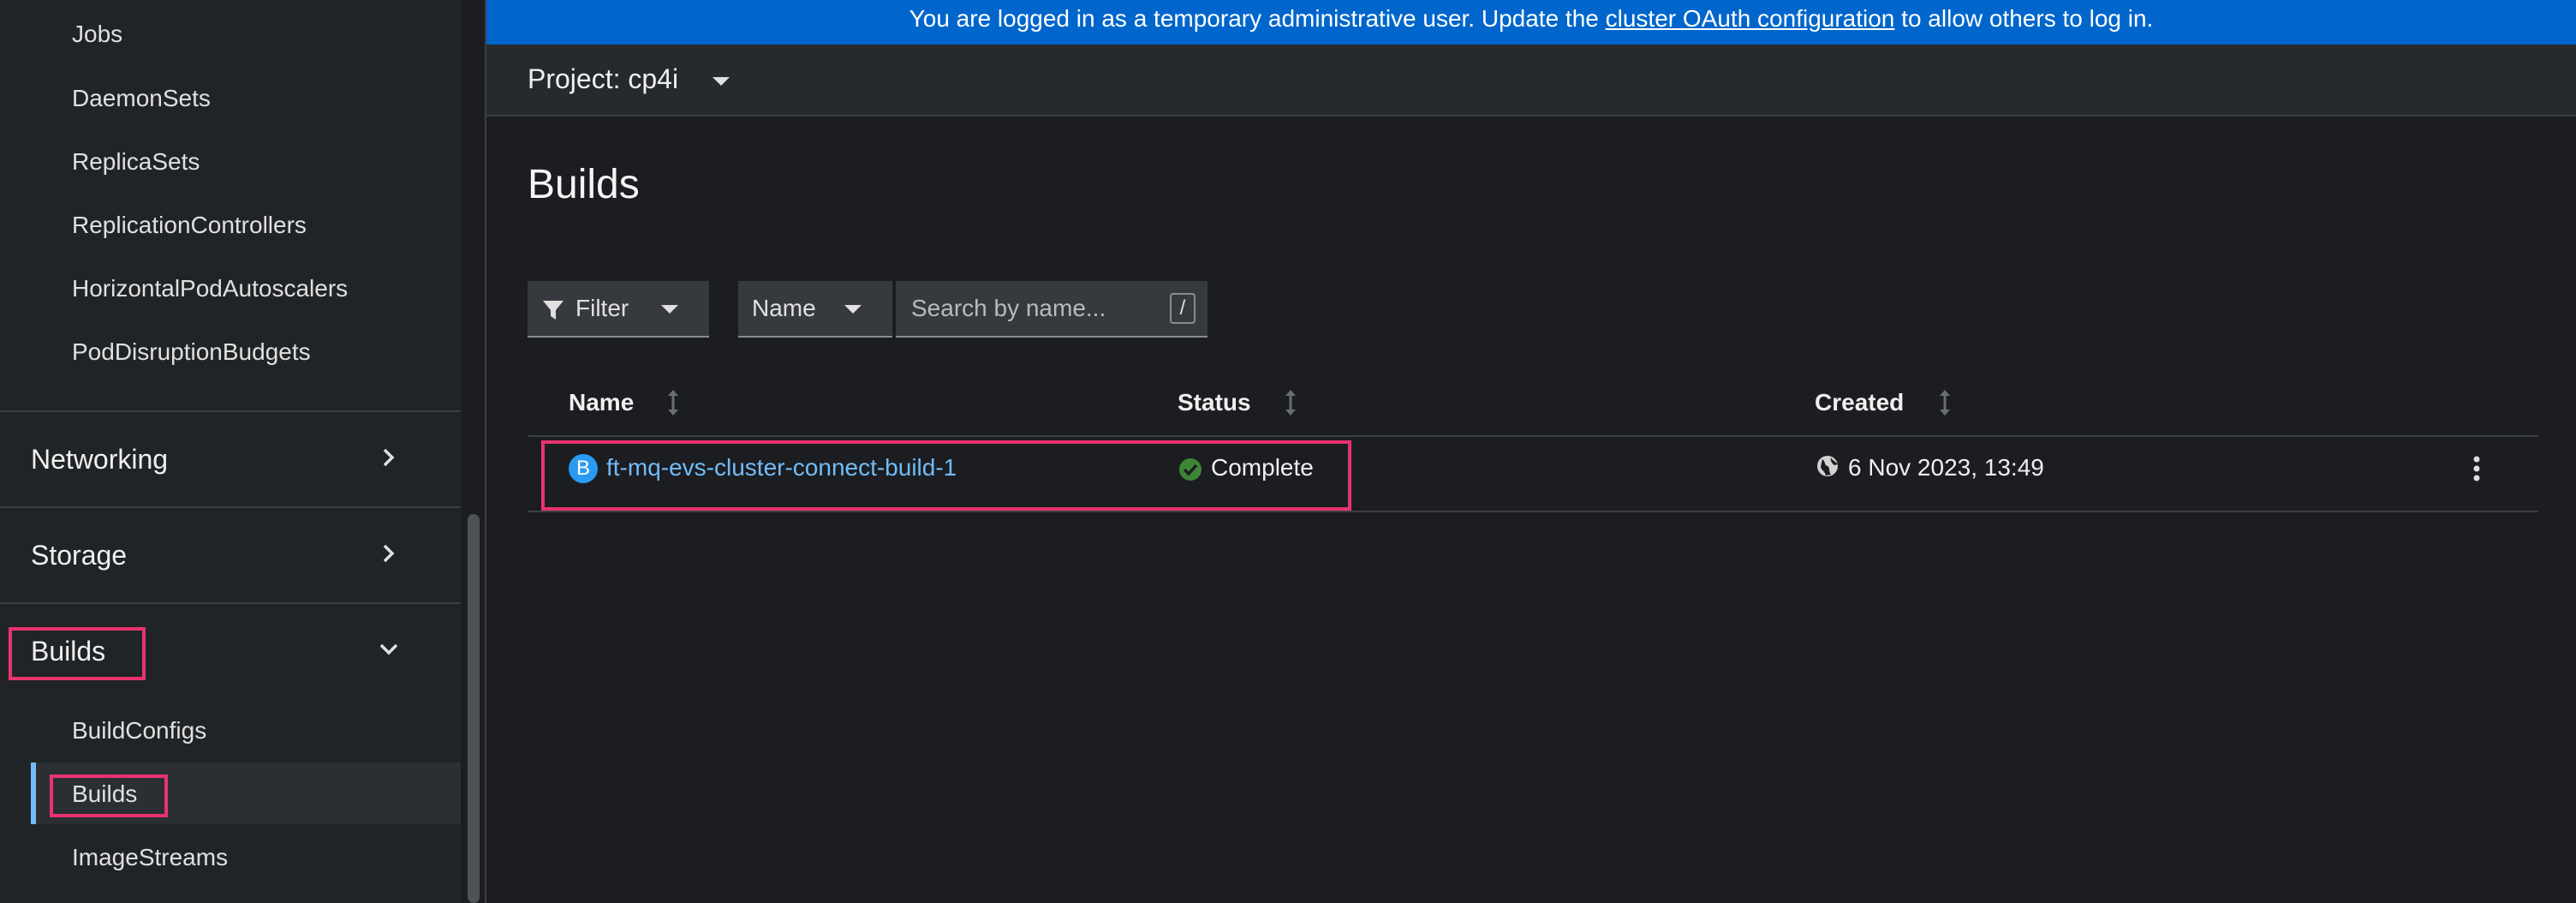 This screenshot has width=2576, height=903. Describe the element at coordinates (474, 708) in the screenshot. I see `sidebar-scrollbar-thumb` at that location.